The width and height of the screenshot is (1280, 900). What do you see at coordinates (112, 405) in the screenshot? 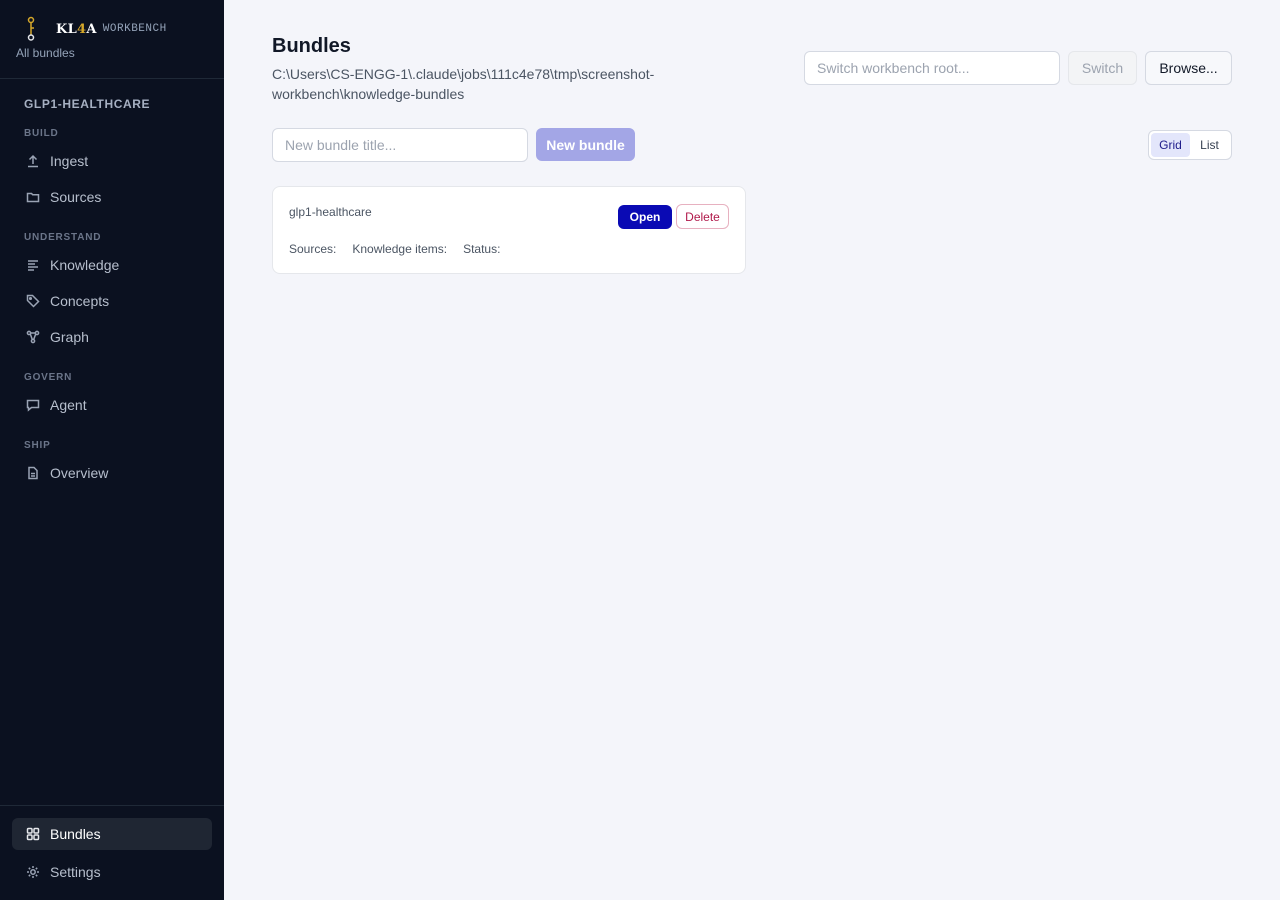
I see `sidebar-item-agent: Agent` at bounding box center [112, 405].